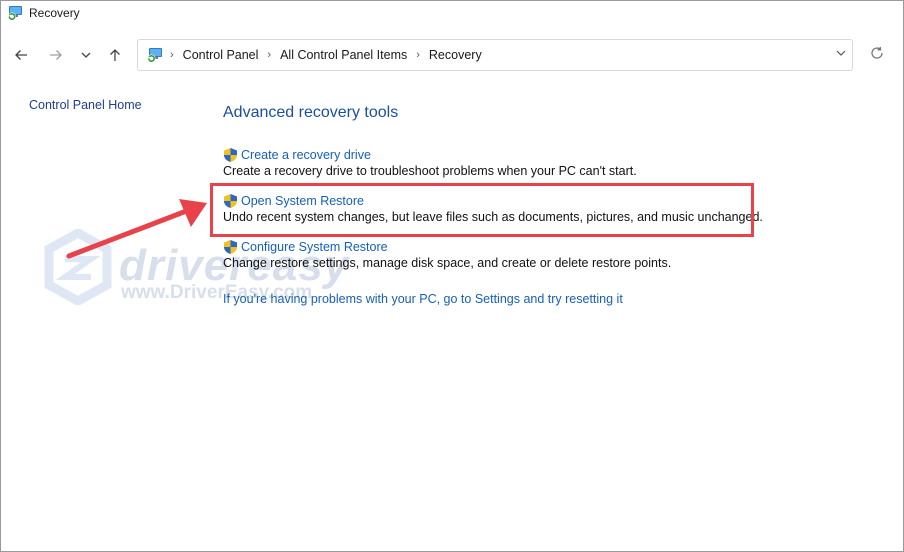  What do you see at coordinates (54, 13) in the screenshot?
I see `window-title: Recovery` at bounding box center [54, 13].